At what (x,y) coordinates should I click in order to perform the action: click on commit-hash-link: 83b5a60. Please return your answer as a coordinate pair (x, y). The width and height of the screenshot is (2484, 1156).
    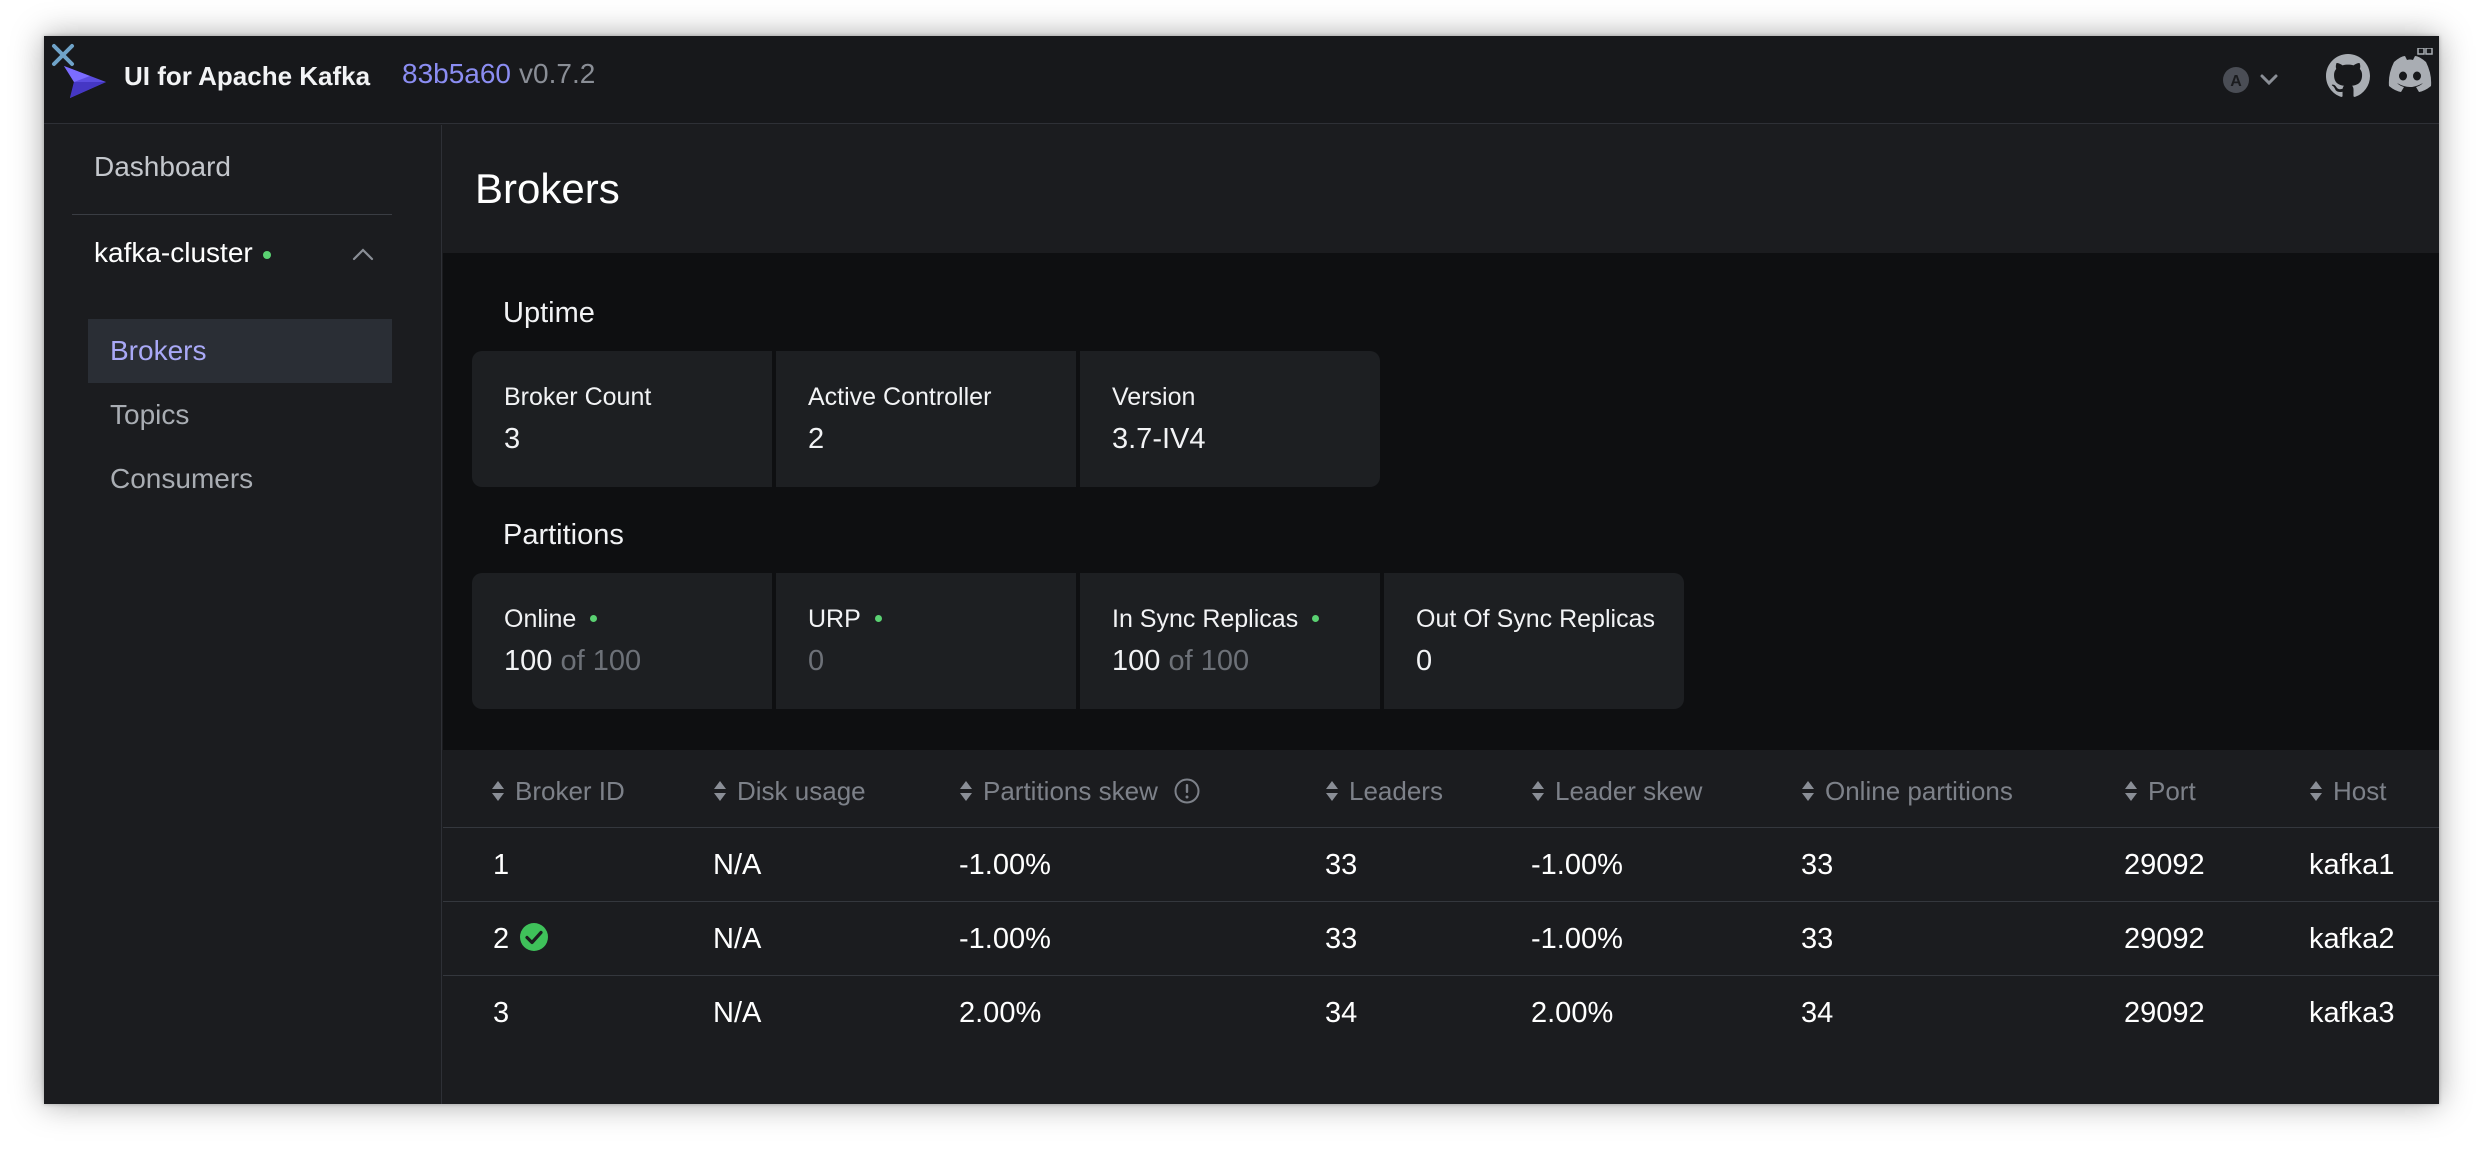
    Looking at the image, I should click on (456, 73).